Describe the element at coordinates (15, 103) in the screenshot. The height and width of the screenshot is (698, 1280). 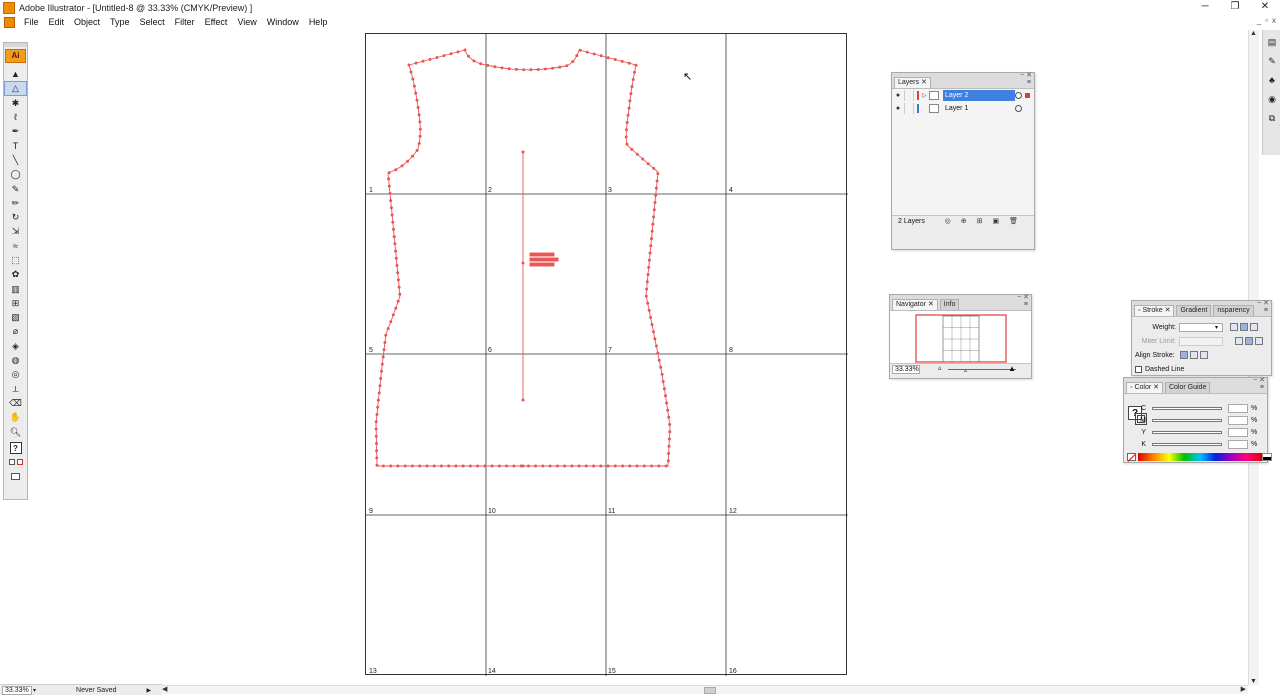
I see `magic-wand-tool: ✱` at that location.